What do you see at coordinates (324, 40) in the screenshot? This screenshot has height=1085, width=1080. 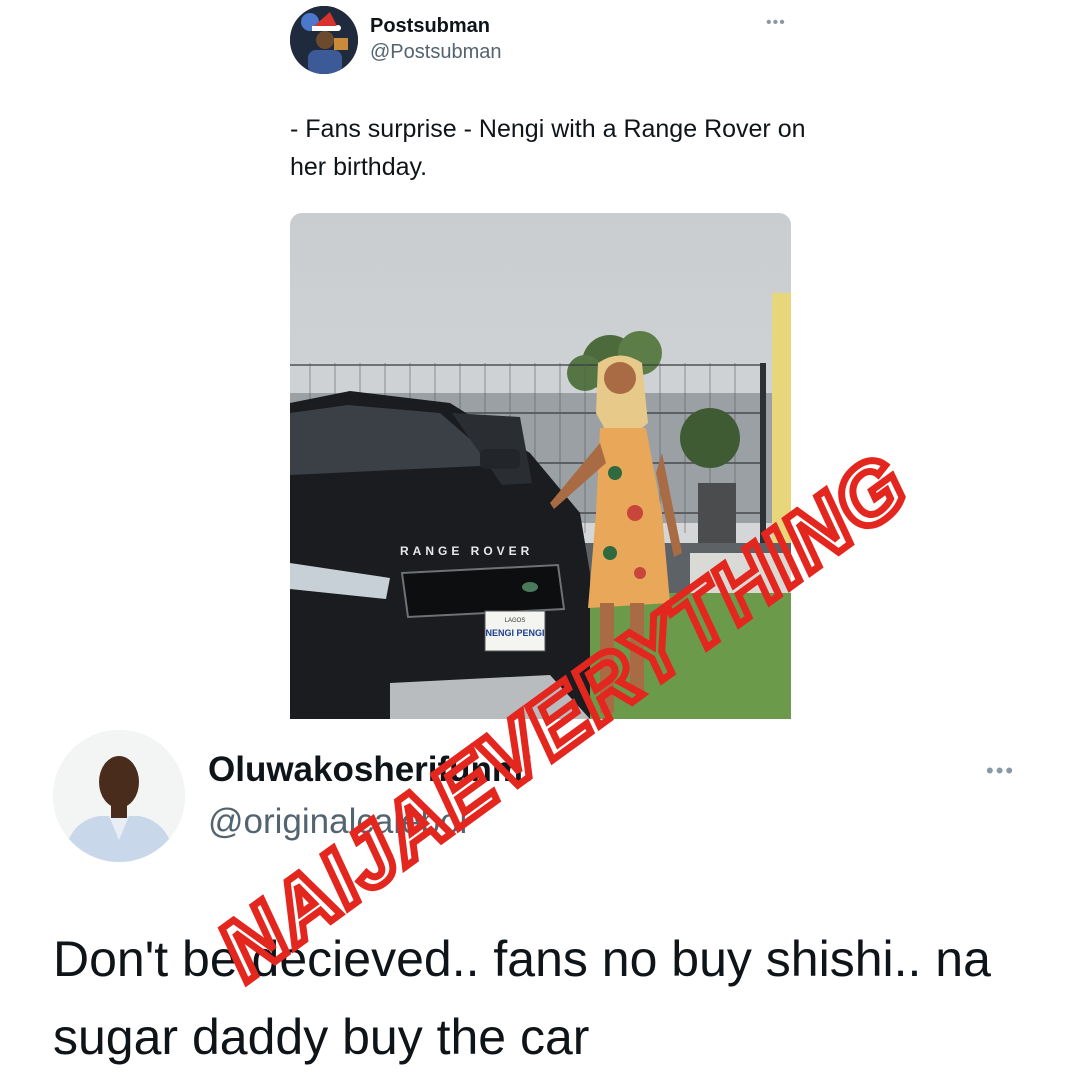 I see `author-avatar` at bounding box center [324, 40].